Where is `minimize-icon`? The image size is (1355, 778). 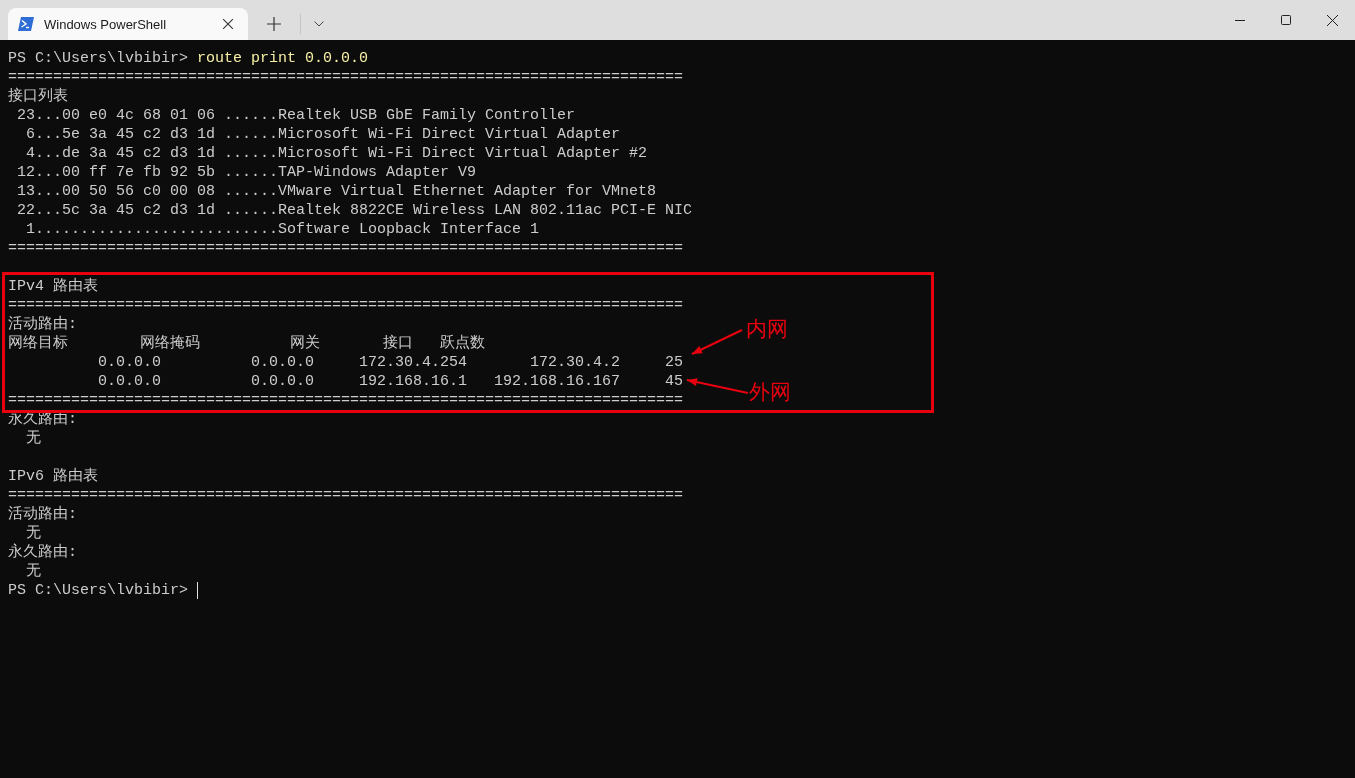
minimize-icon is located at coordinates (1240, 20).